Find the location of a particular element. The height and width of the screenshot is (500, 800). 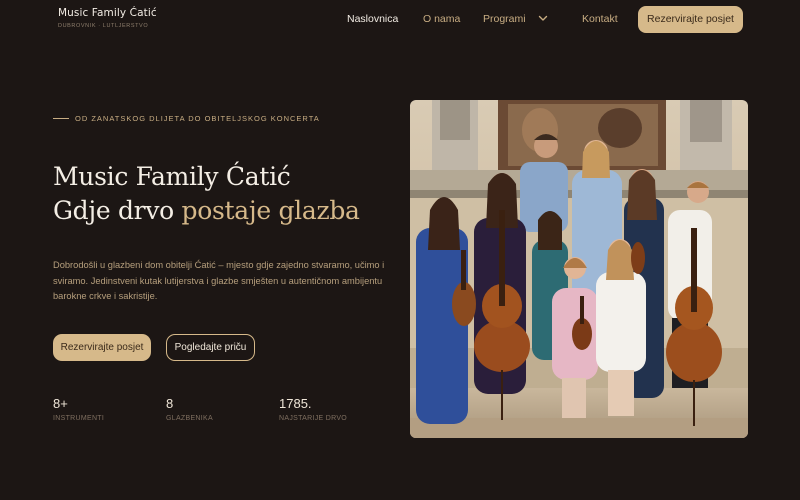

eyebrow-divider is located at coordinates (61, 118).